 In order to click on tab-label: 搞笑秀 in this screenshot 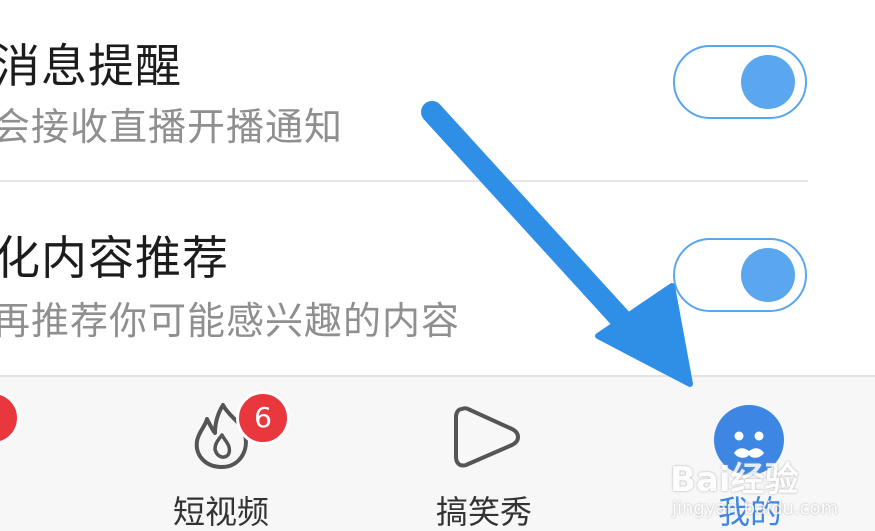, I will do `click(484, 512)`.